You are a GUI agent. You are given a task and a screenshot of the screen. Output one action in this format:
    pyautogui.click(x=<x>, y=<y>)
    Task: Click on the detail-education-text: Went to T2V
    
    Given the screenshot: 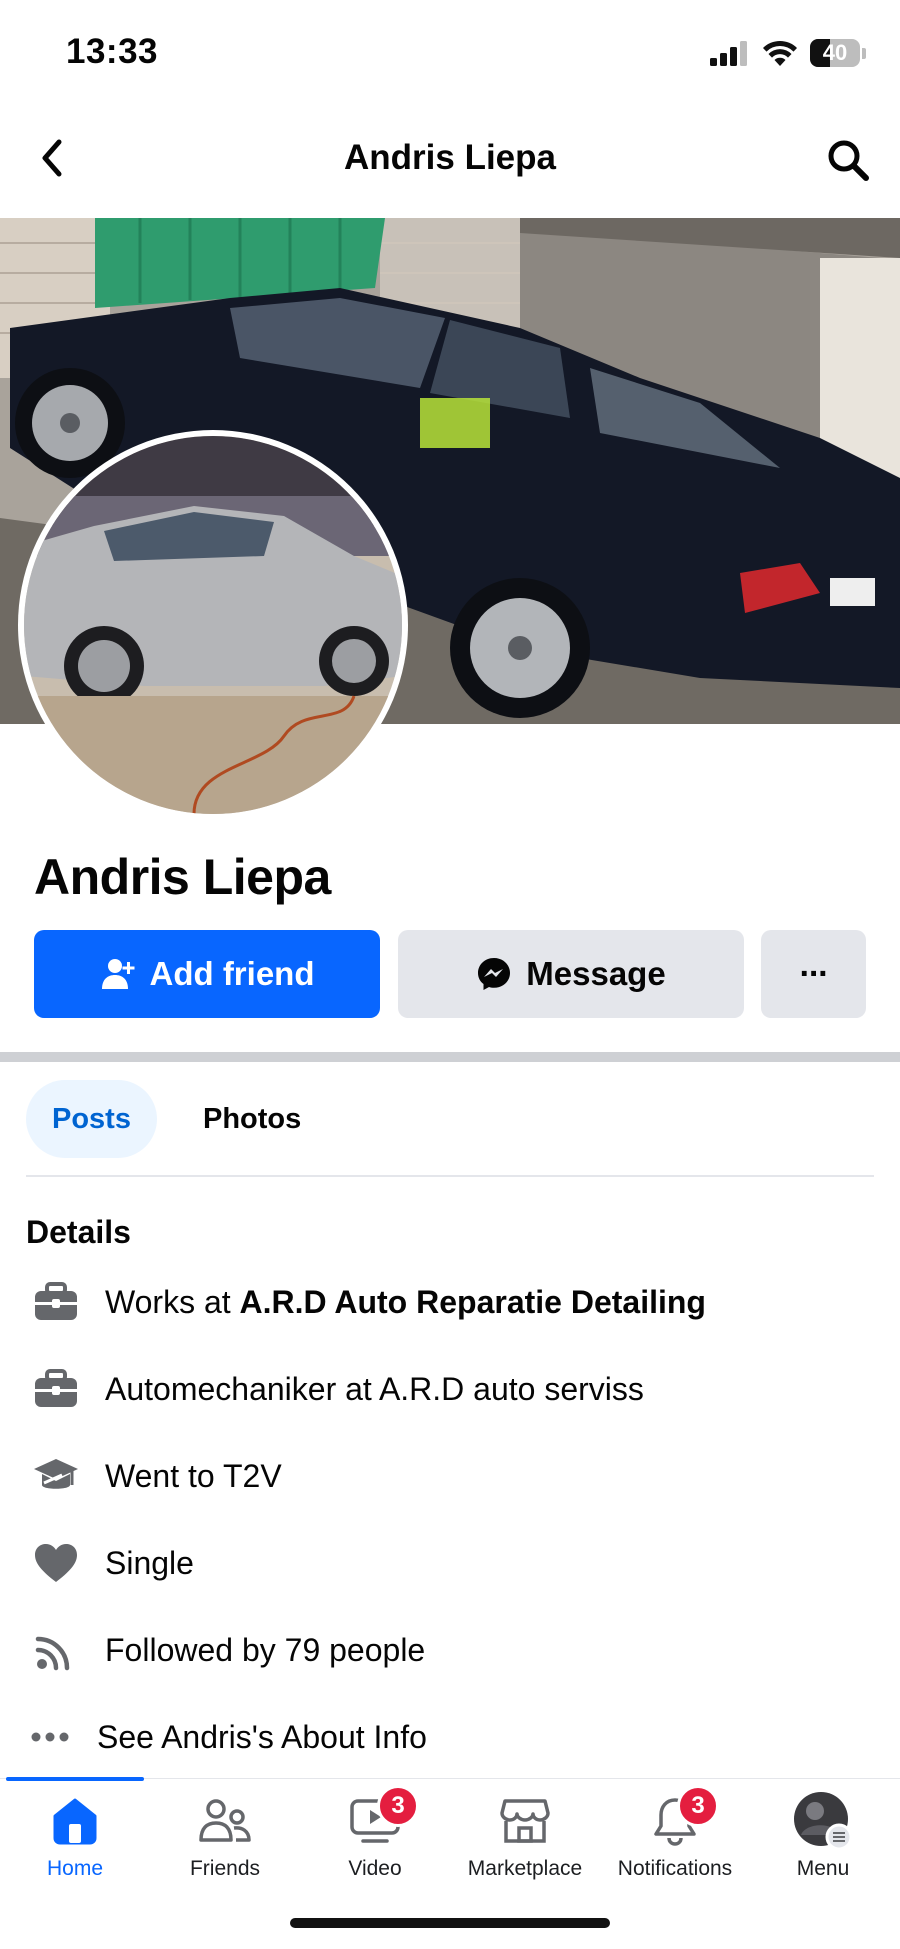 What is the action you would take?
    pyautogui.click(x=193, y=1475)
    